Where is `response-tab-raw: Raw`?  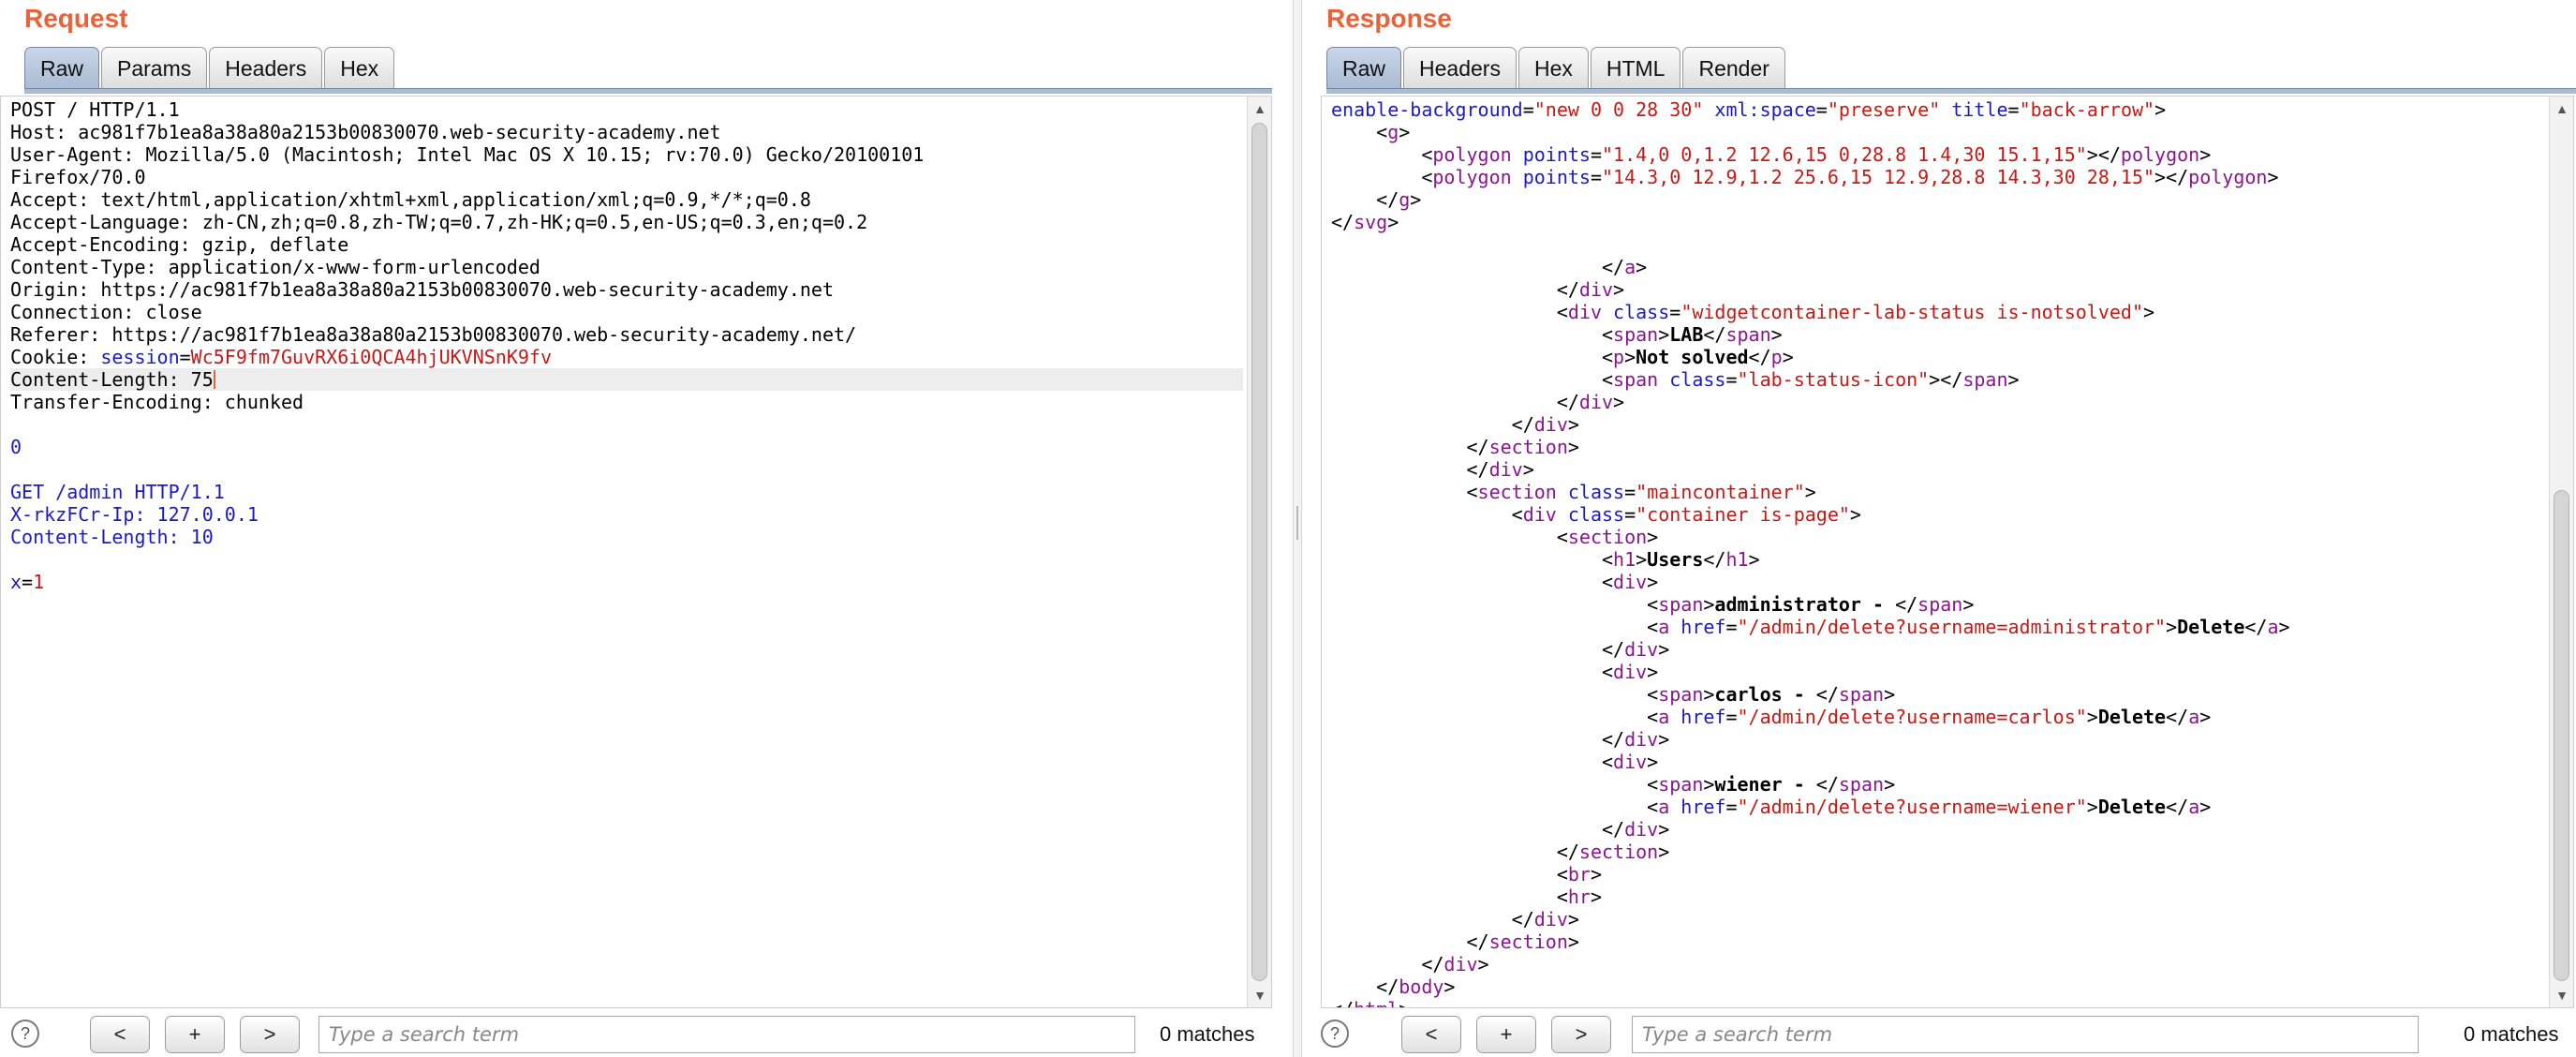
response-tab-raw: Raw is located at coordinates (1364, 69).